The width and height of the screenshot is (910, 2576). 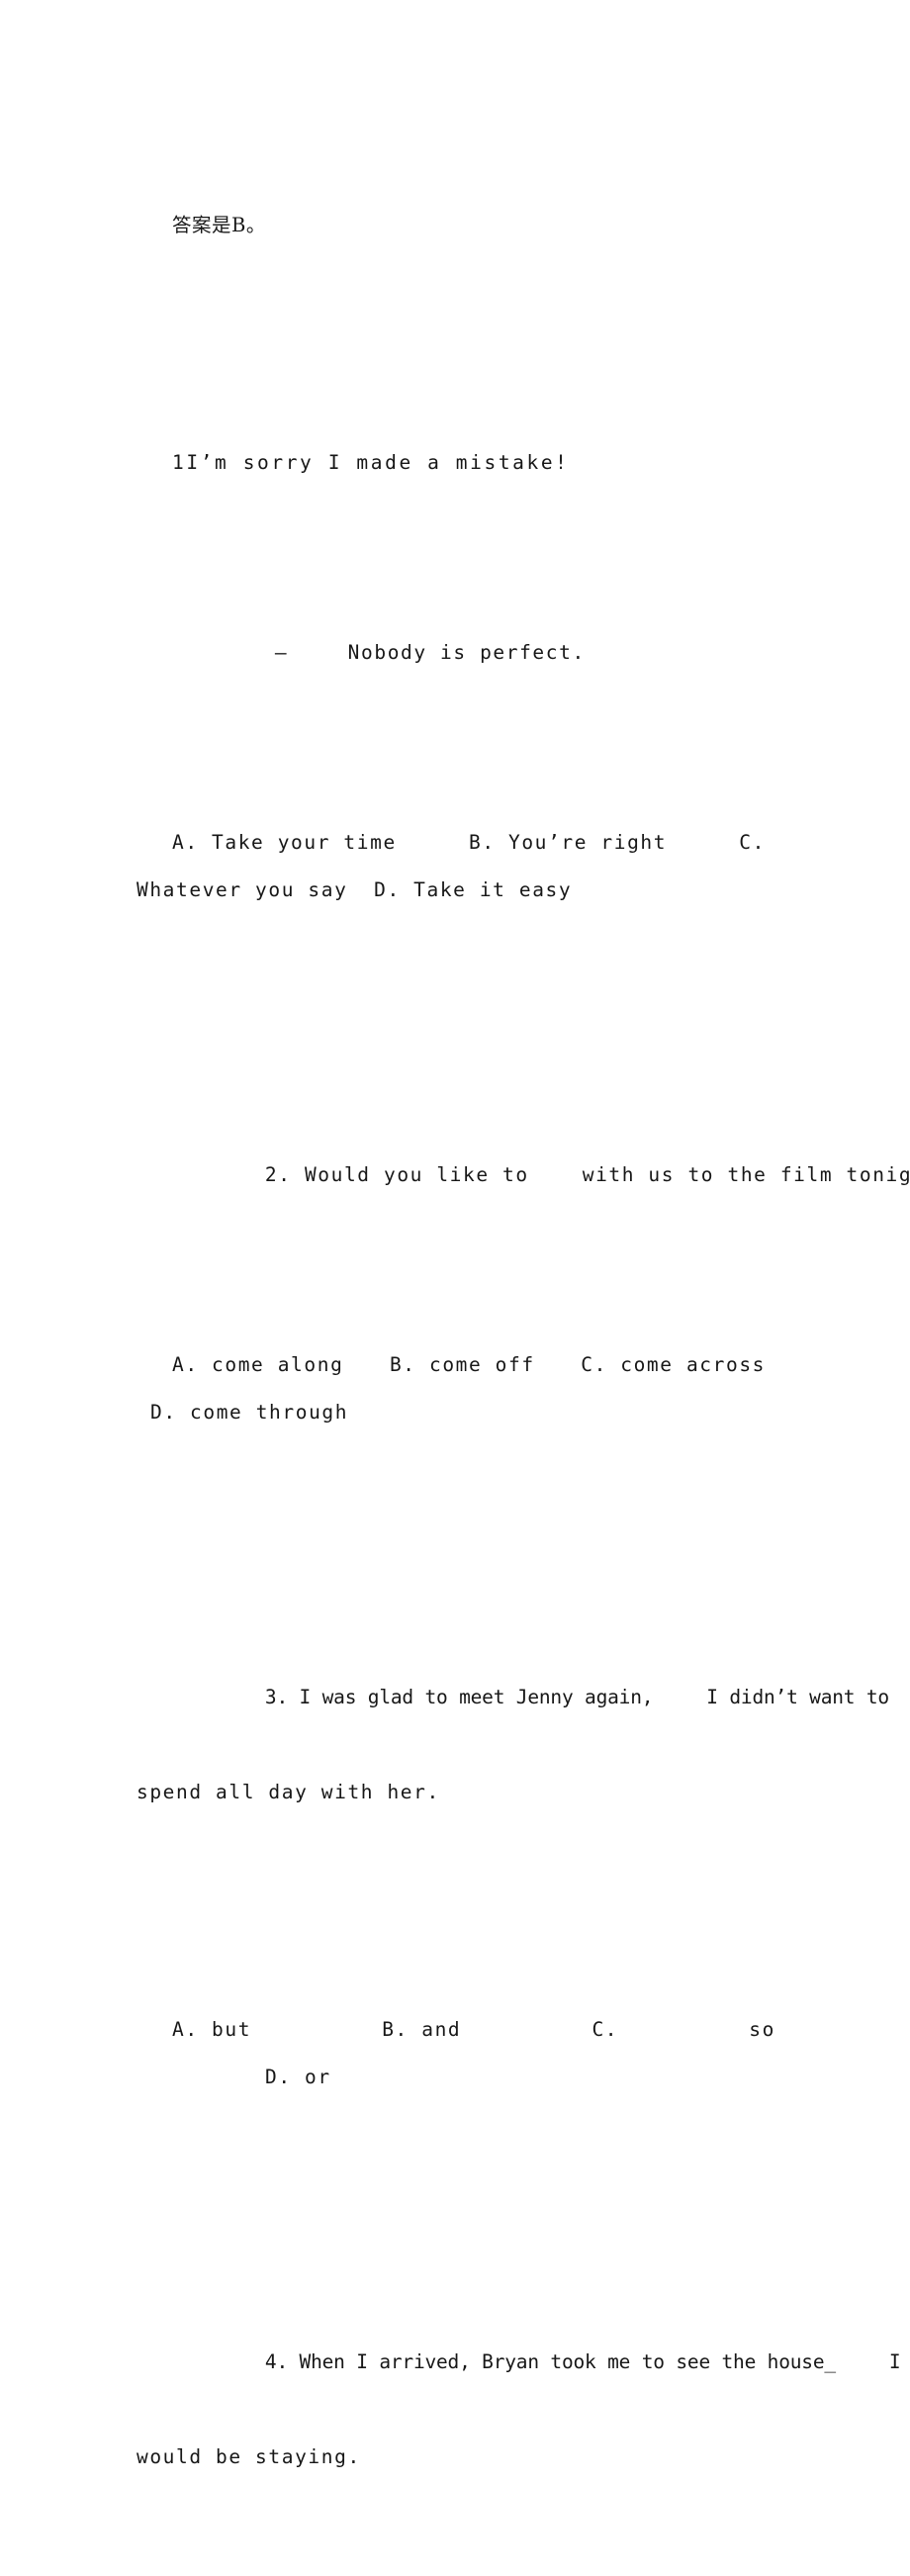 What do you see at coordinates (746, 1175) in the screenshot?
I see `question-2-stem-tail: with us to the film tonight?` at bounding box center [746, 1175].